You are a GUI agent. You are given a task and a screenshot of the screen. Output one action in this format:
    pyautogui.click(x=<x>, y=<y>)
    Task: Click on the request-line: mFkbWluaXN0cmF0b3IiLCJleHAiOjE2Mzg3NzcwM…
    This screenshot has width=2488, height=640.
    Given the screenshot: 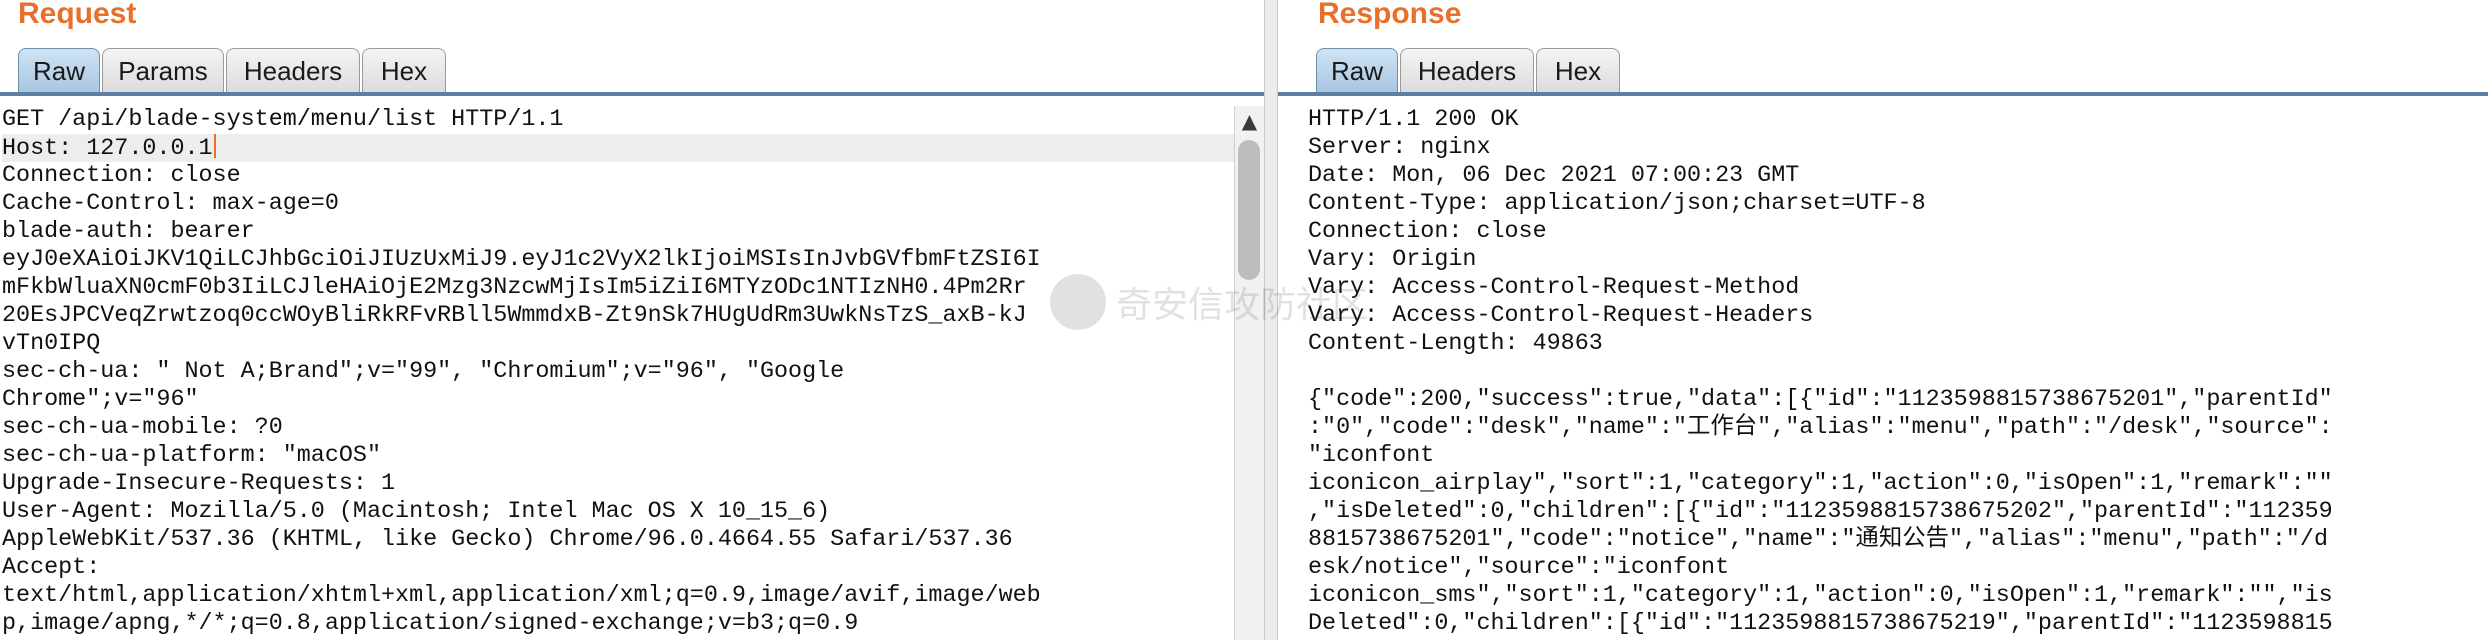 What is the action you would take?
    pyautogui.click(x=618, y=288)
    